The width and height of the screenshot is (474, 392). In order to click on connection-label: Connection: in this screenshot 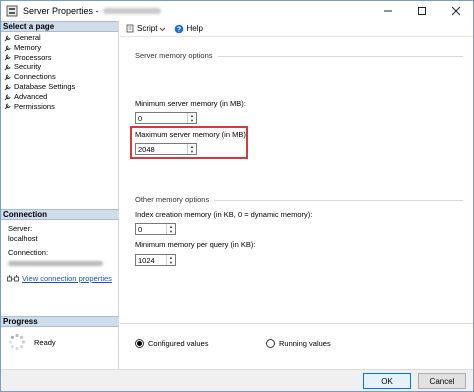, I will do `click(28, 252)`.